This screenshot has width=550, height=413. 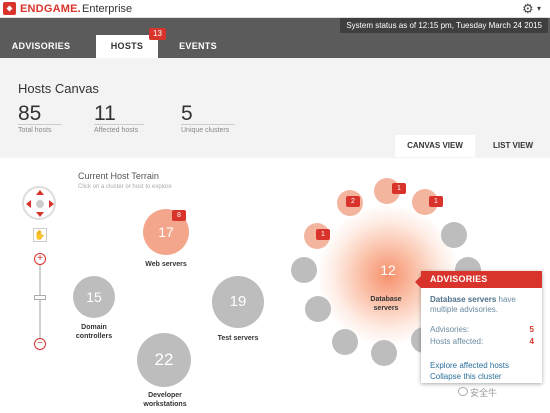 What do you see at coordinates (386, 304) in the screenshot?
I see `cluster-label: Database servers` at bounding box center [386, 304].